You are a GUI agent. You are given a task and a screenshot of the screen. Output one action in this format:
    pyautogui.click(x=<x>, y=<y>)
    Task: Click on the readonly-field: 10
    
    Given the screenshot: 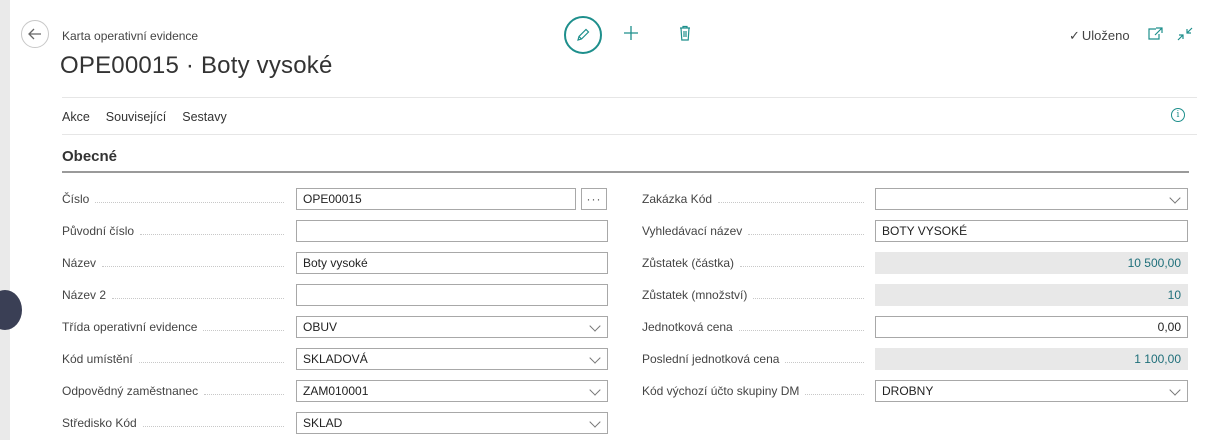 What is the action you would take?
    pyautogui.click(x=1031, y=295)
    